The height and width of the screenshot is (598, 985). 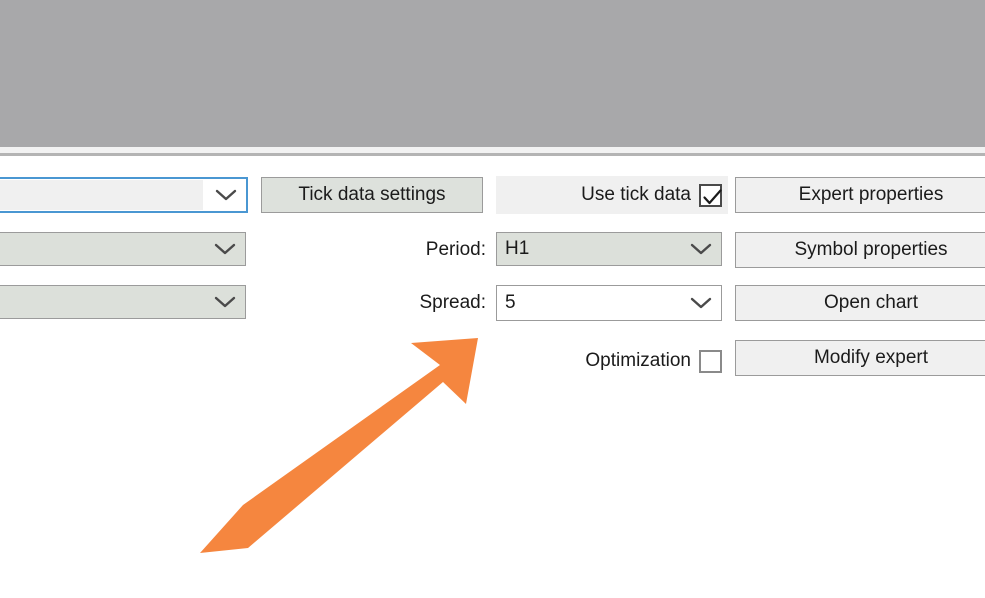 What do you see at coordinates (860, 303) in the screenshot?
I see `open-chart-button: Open chart` at bounding box center [860, 303].